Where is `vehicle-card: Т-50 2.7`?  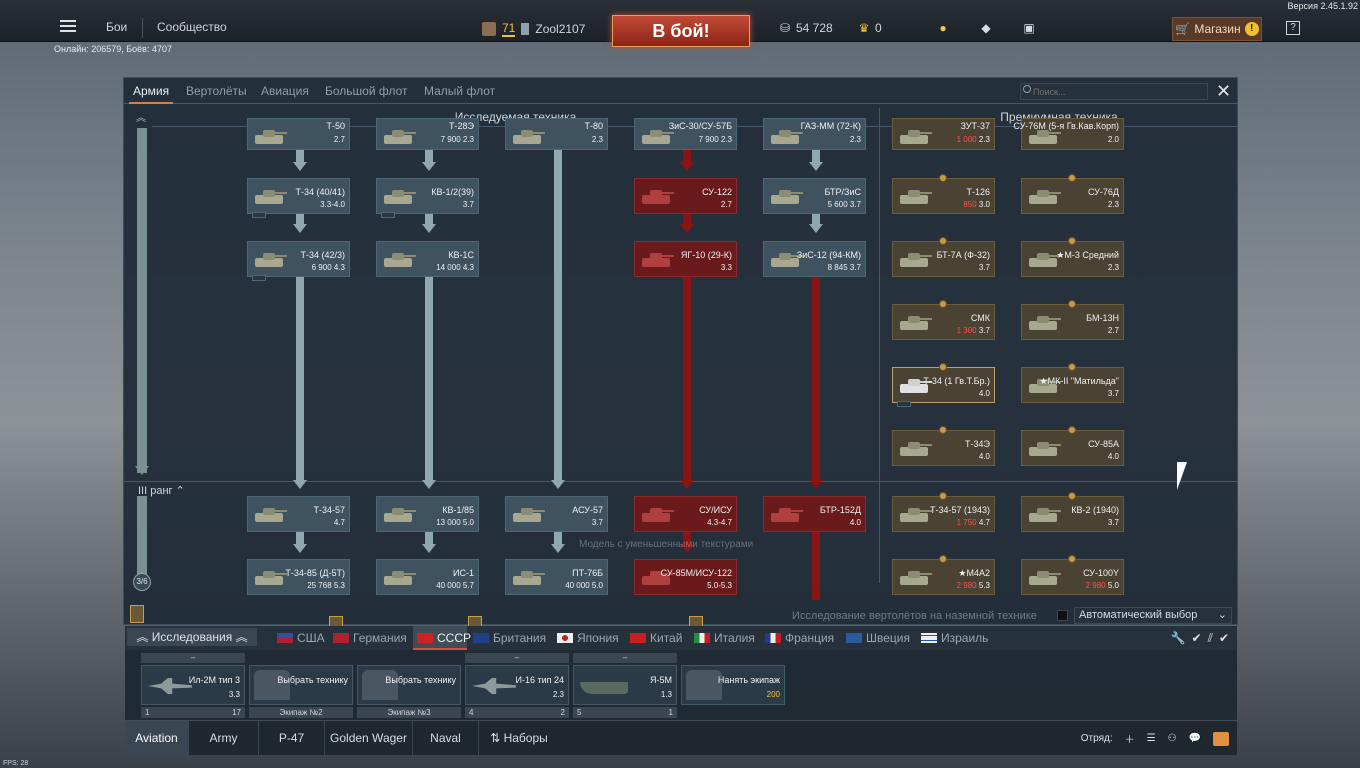 vehicle-card: Т-50 2.7 is located at coordinates (298, 134).